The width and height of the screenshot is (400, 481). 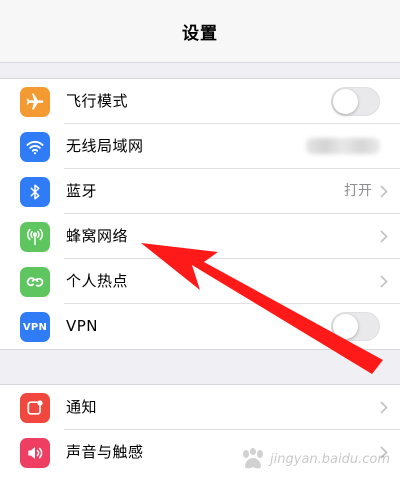 I want to click on watermark-text: jingyan.baidu.com, so click(x=330, y=459).